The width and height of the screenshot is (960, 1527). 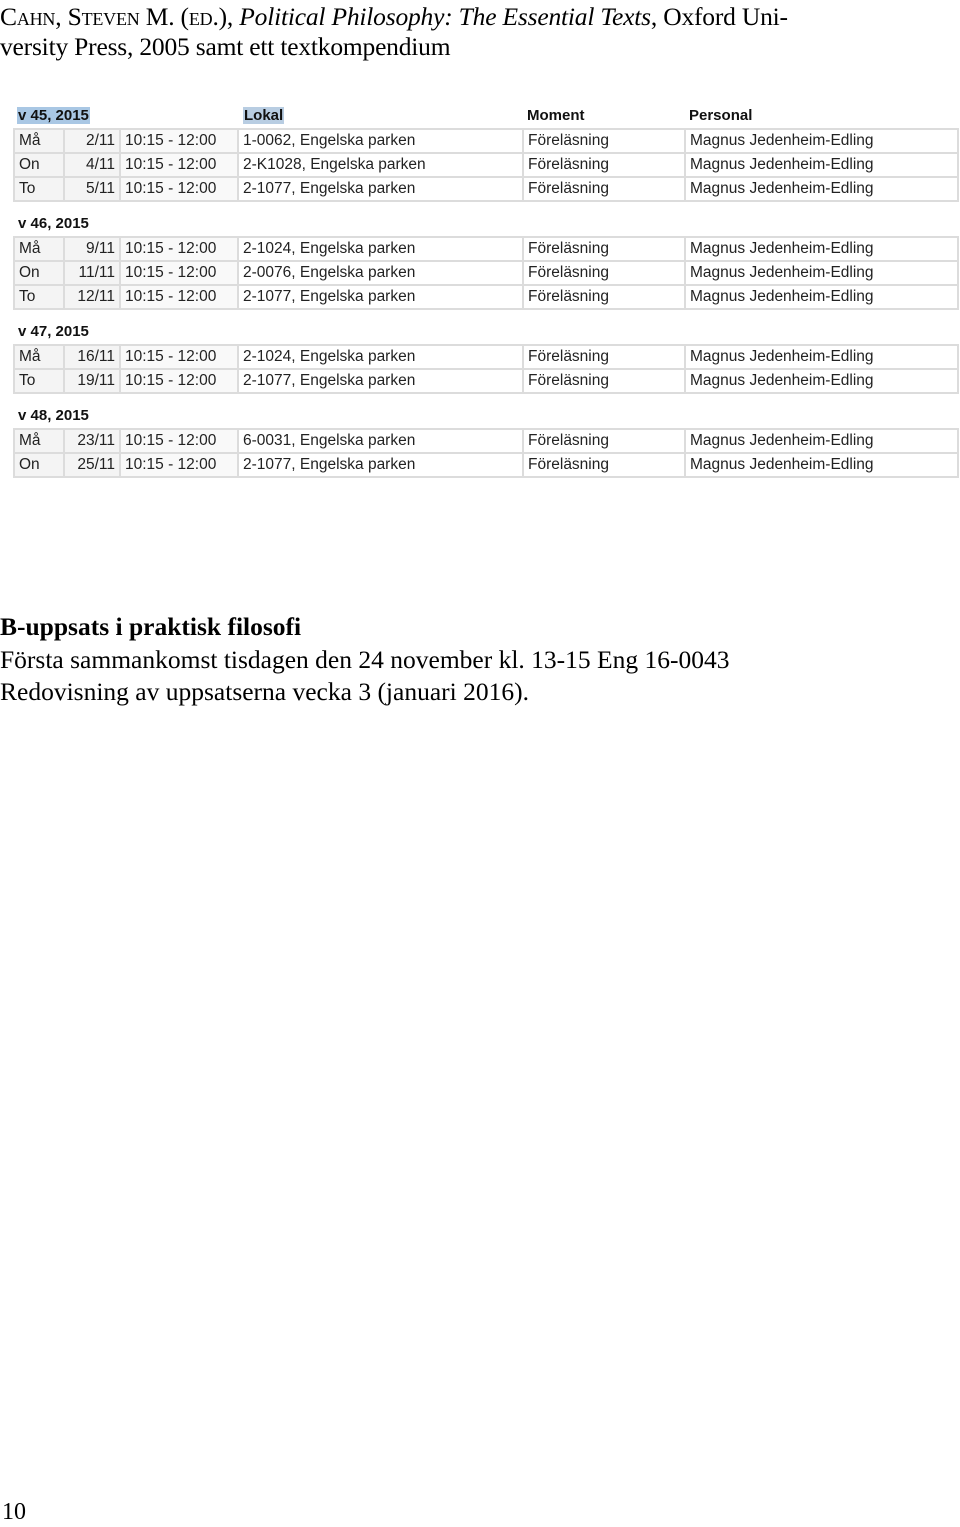 What do you see at coordinates (53, 415) in the screenshot?
I see `week-label: v 48, 2015` at bounding box center [53, 415].